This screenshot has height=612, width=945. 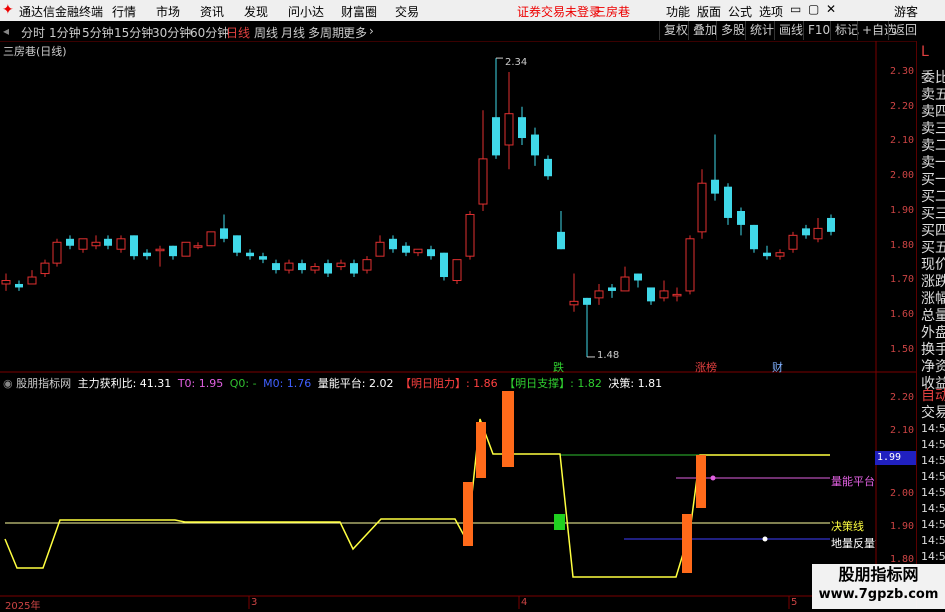 I want to click on signal-bar, so click(x=468, y=514).